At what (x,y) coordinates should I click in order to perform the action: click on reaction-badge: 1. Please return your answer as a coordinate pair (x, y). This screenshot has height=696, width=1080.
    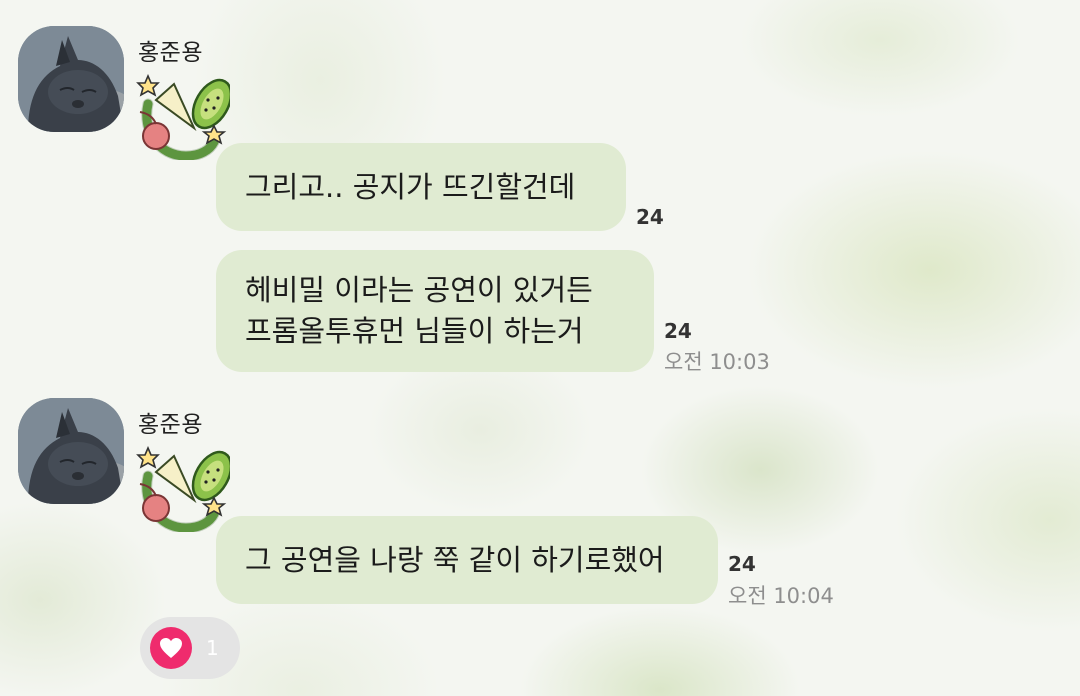
    Looking at the image, I should click on (190, 648).